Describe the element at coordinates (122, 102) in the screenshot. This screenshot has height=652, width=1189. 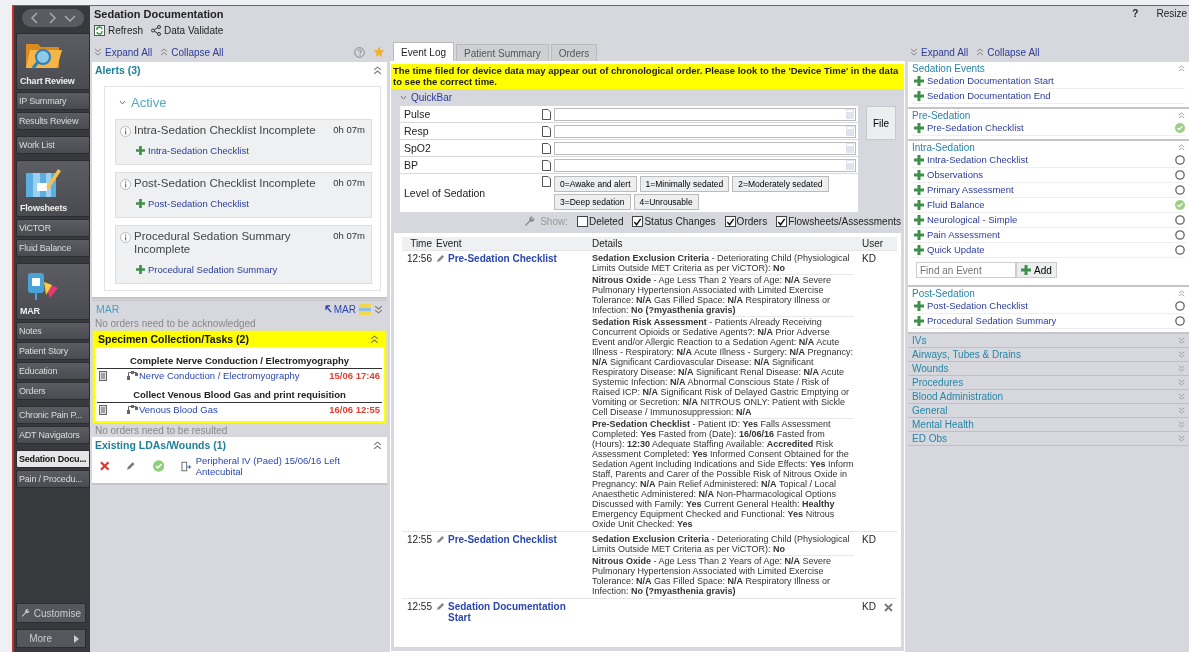
I see `chevron-icon` at that location.